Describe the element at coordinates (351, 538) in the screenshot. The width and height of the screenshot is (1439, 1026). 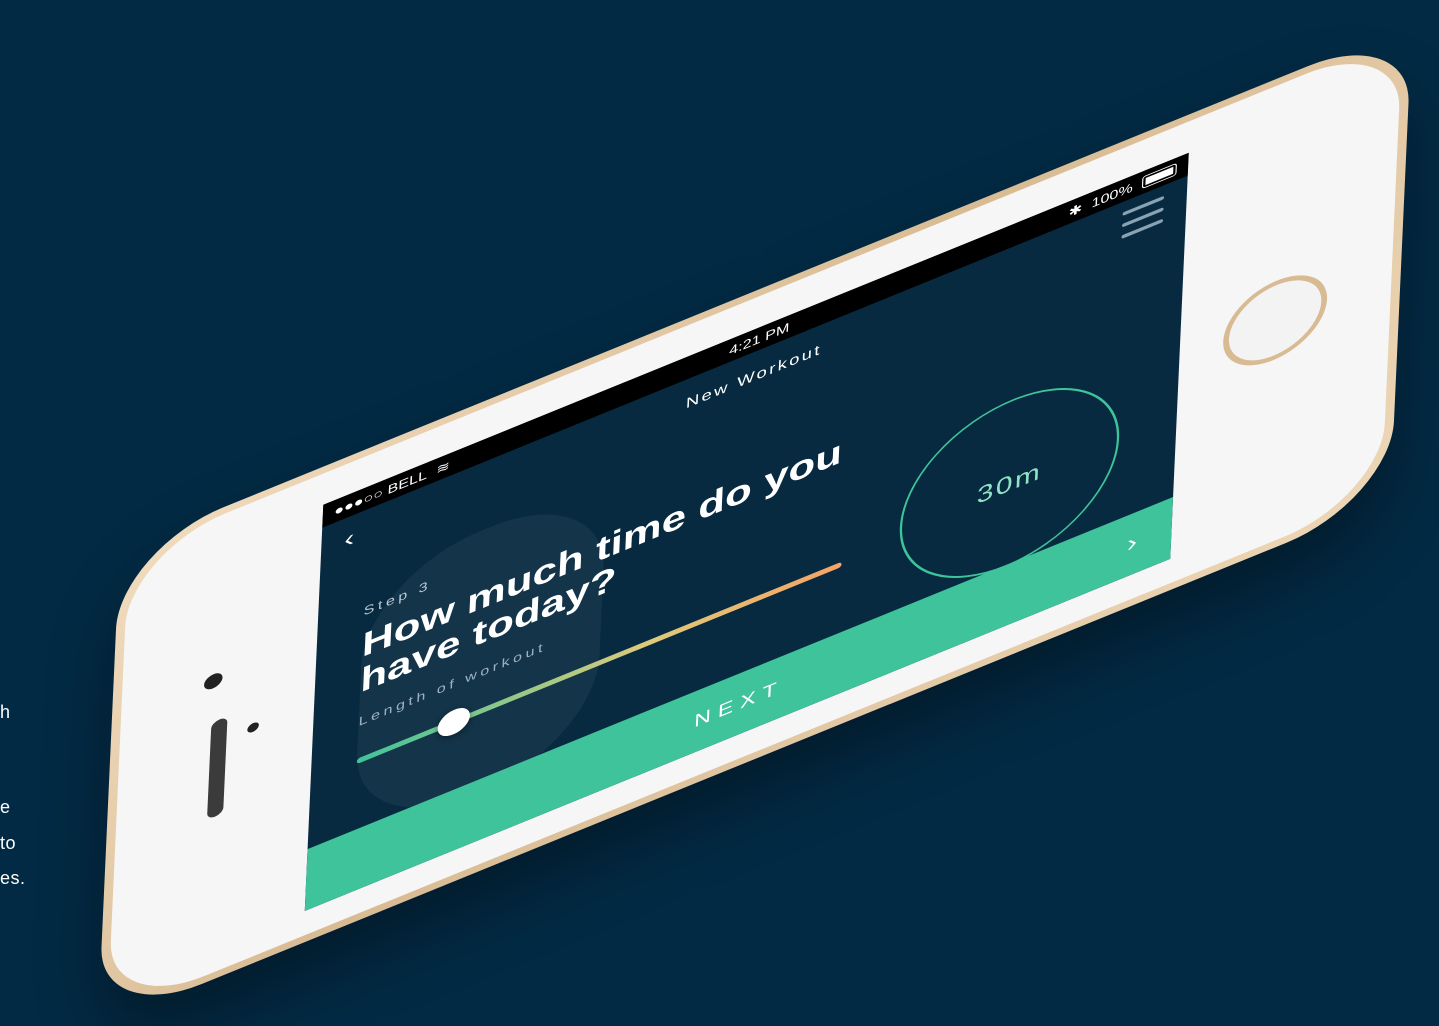
I see `back-icon: ‹` at that location.